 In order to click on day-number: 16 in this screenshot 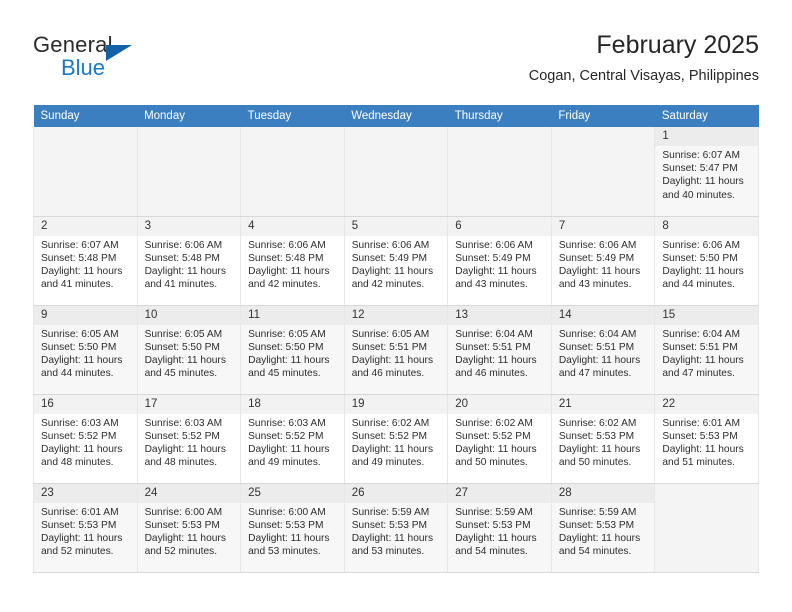, I will do `click(85, 404)`.